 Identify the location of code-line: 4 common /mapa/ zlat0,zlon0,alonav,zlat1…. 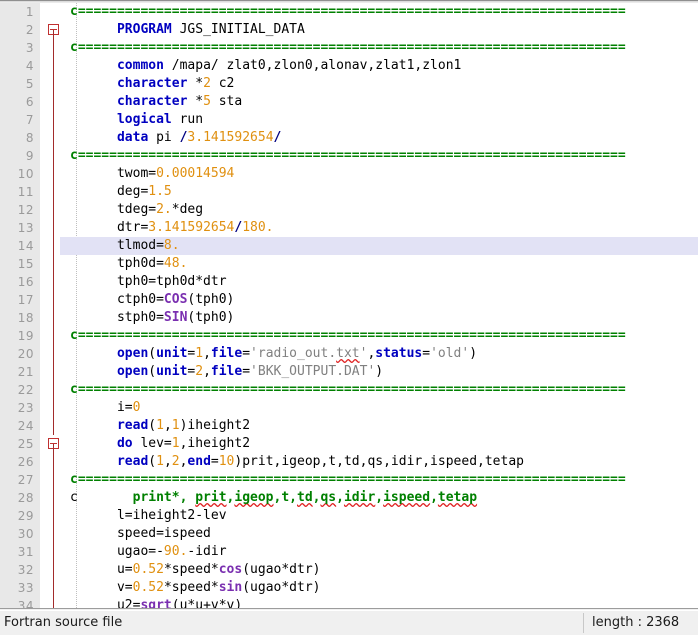
(349, 66).